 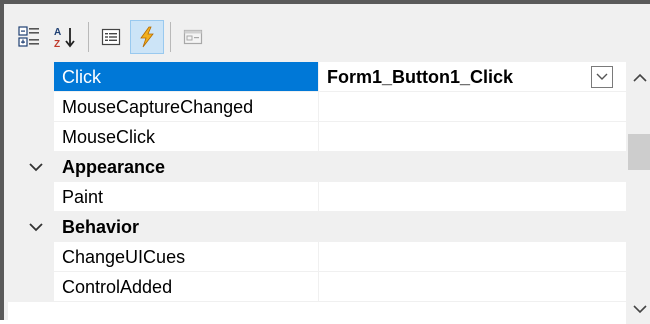 I want to click on chevron-up-icon, so click(x=640, y=77).